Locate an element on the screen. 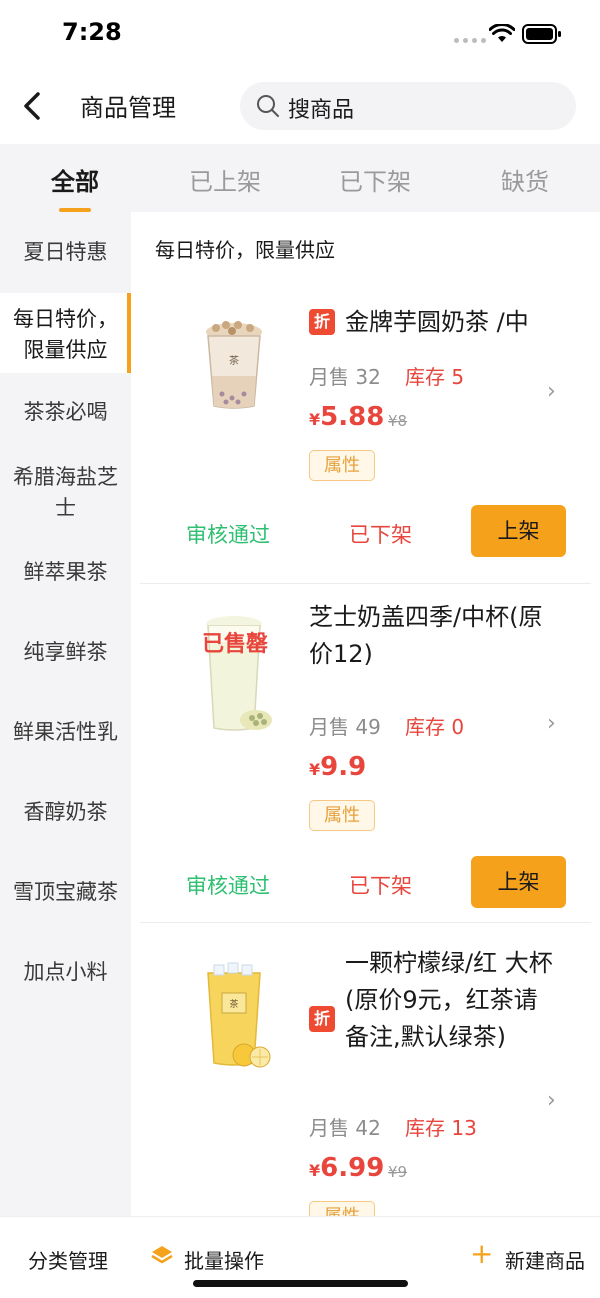  price: ¥9.9 is located at coordinates (338, 767).